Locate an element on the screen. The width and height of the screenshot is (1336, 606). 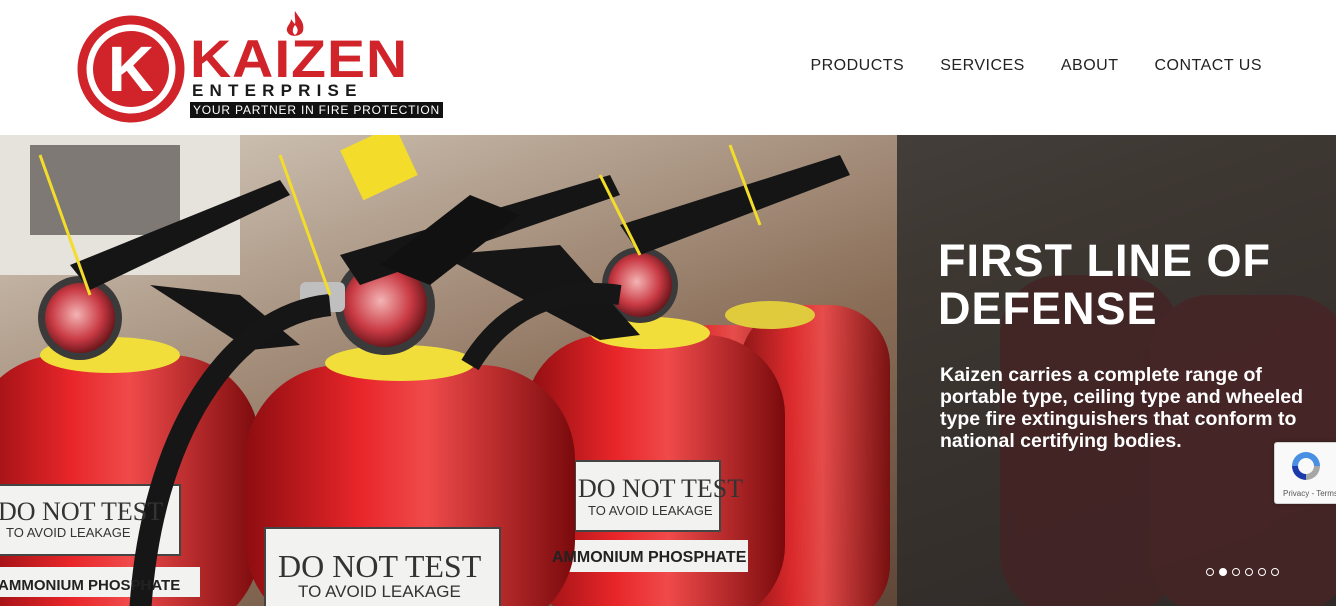
slider-dots is located at coordinates (1242, 572).